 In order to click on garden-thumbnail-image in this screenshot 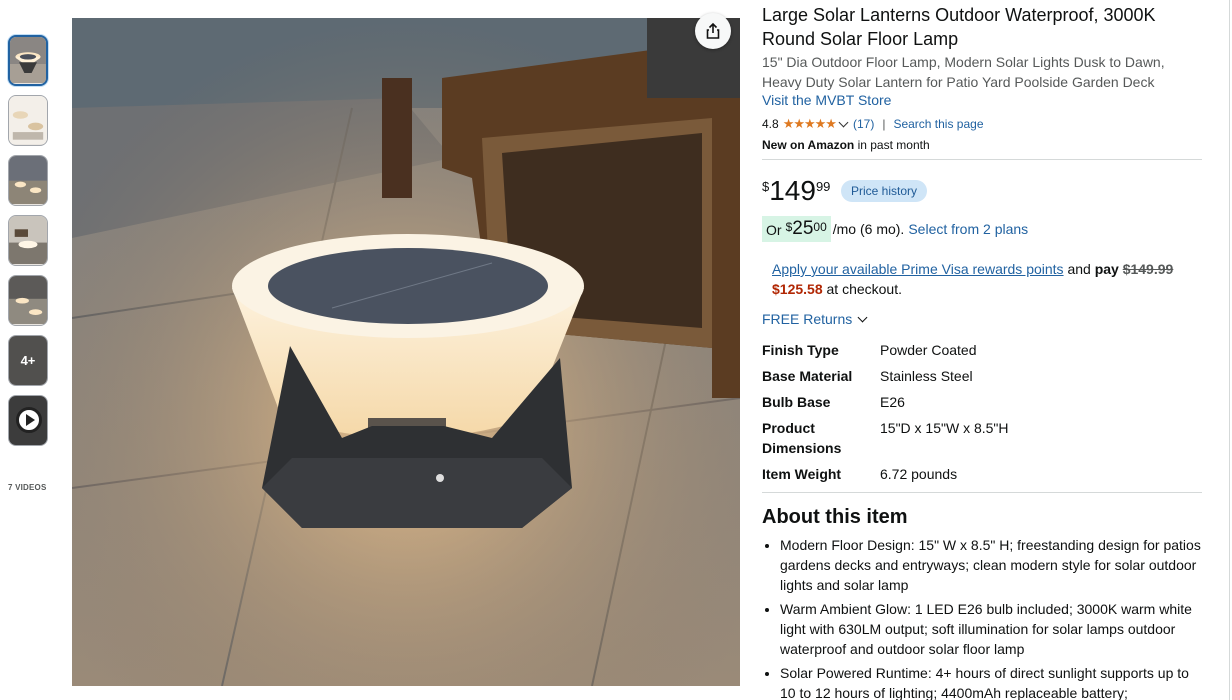, I will do `click(28, 300)`.